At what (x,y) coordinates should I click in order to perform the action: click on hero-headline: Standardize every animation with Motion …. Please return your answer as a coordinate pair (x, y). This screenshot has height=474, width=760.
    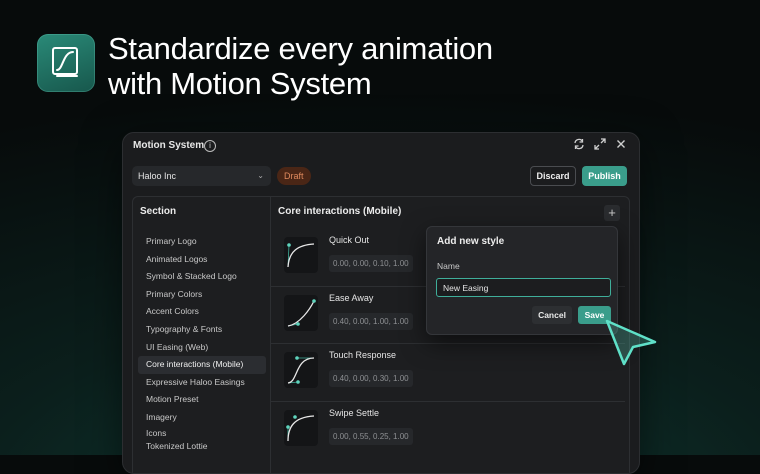
    Looking at the image, I should click on (368, 66).